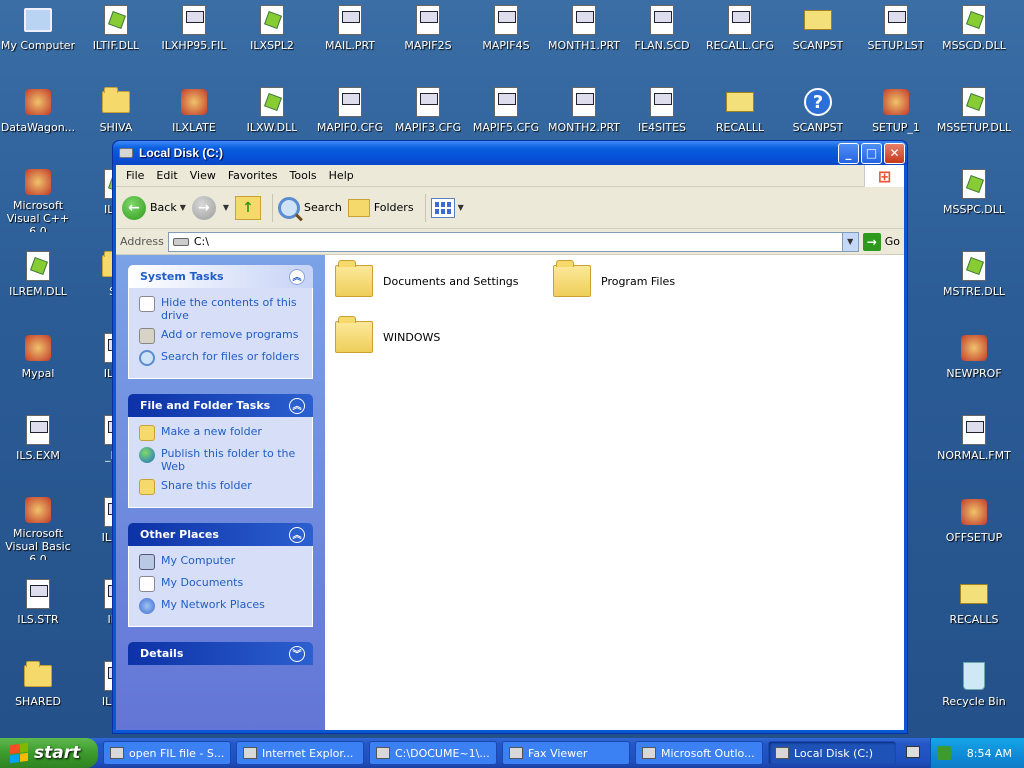 Image resolution: width=1024 pixels, height=768 pixels. Describe the element at coordinates (871, 153) in the screenshot. I see `maximize-button: □` at that location.